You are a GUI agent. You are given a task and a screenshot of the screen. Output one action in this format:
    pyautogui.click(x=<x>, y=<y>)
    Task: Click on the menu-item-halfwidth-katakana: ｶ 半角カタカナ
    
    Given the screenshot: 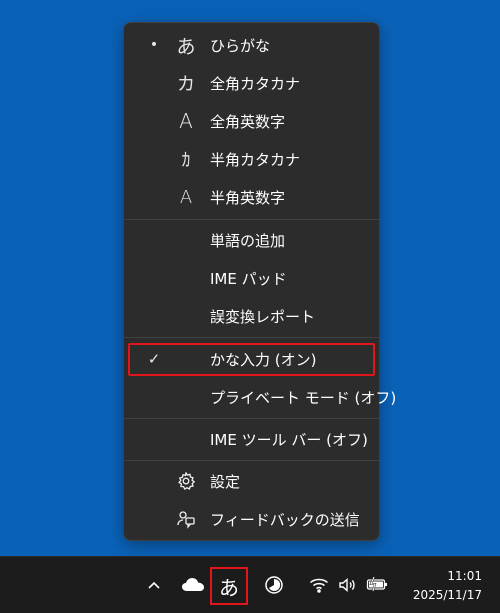 What is the action you would take?
    pyautogui.click(x=251, y=159)
    